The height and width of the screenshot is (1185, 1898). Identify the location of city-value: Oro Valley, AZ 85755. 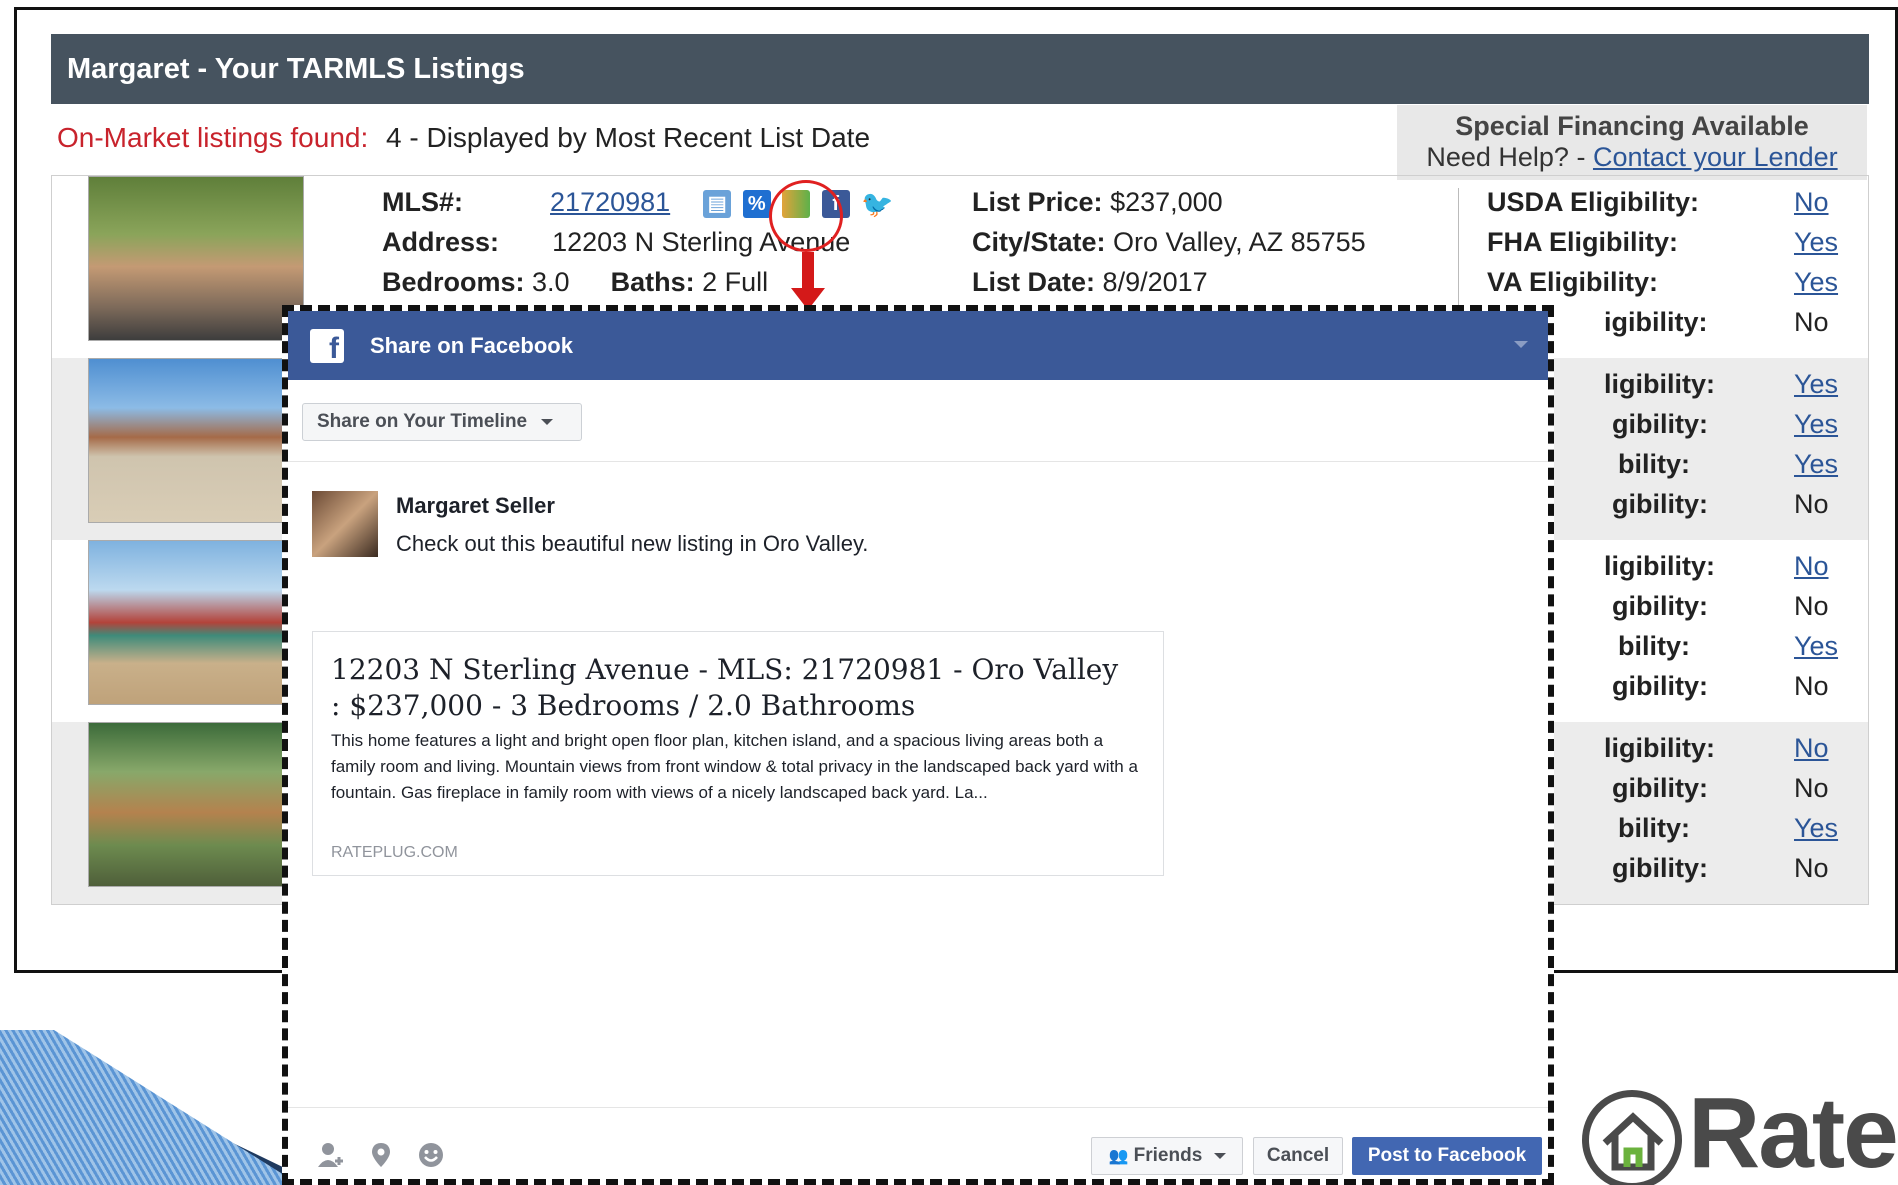
(1239, 242).